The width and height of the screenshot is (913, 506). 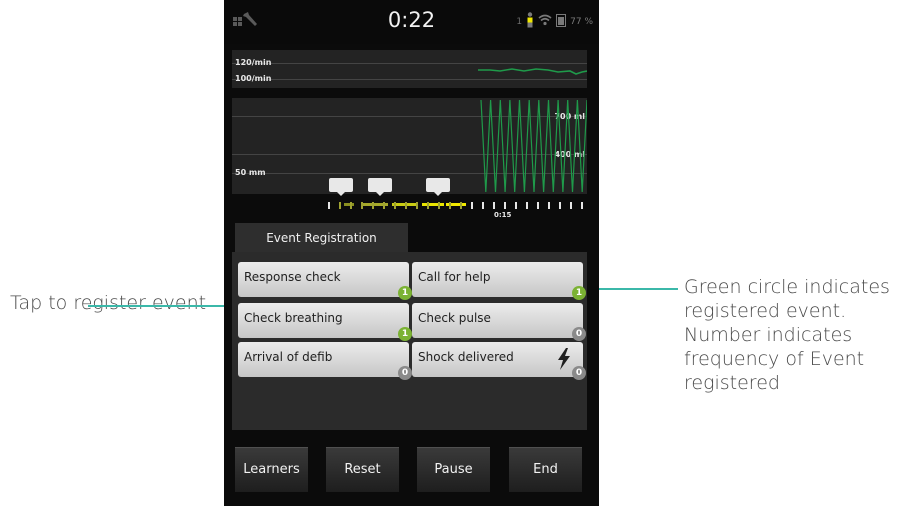 What do you see at coordinates (362, 469) in the screenshot?
I see `reset-button: Reset` at bounding box center [362, 469].